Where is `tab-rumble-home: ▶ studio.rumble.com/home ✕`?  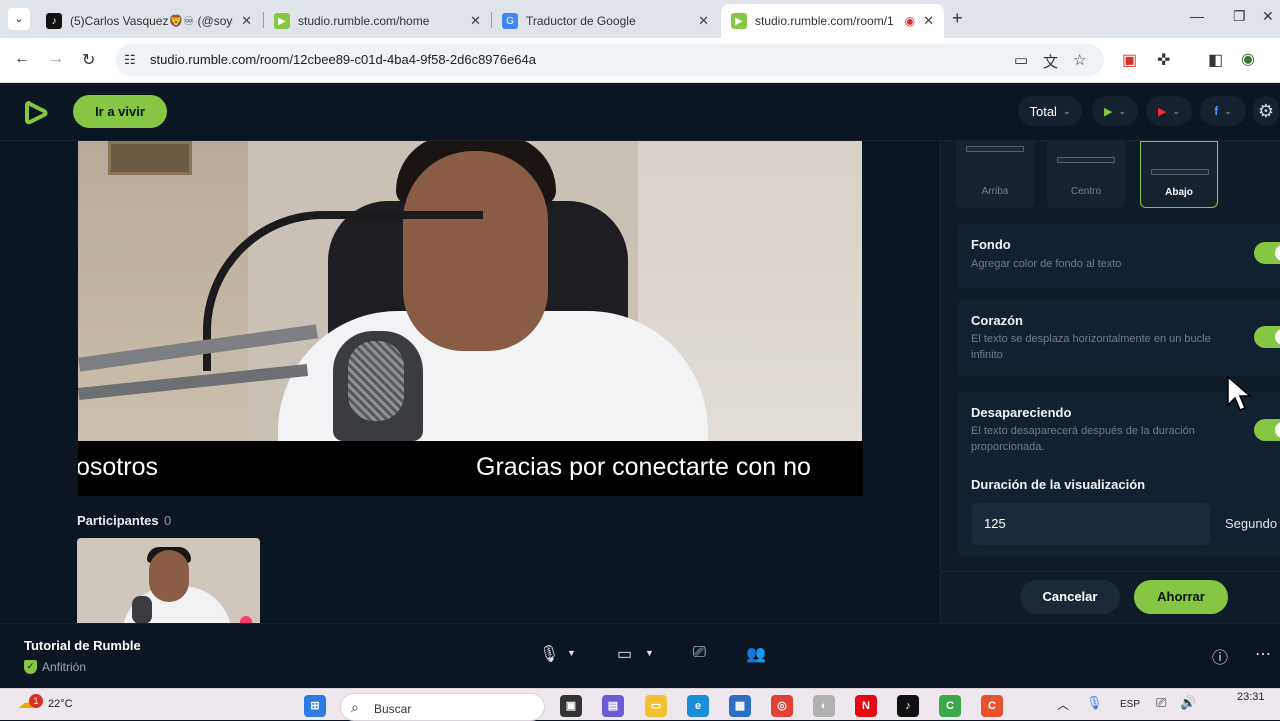 tab-rumble-home: ▶ studio.rumble.com/home ✕ is located at coordinates (377, 21).